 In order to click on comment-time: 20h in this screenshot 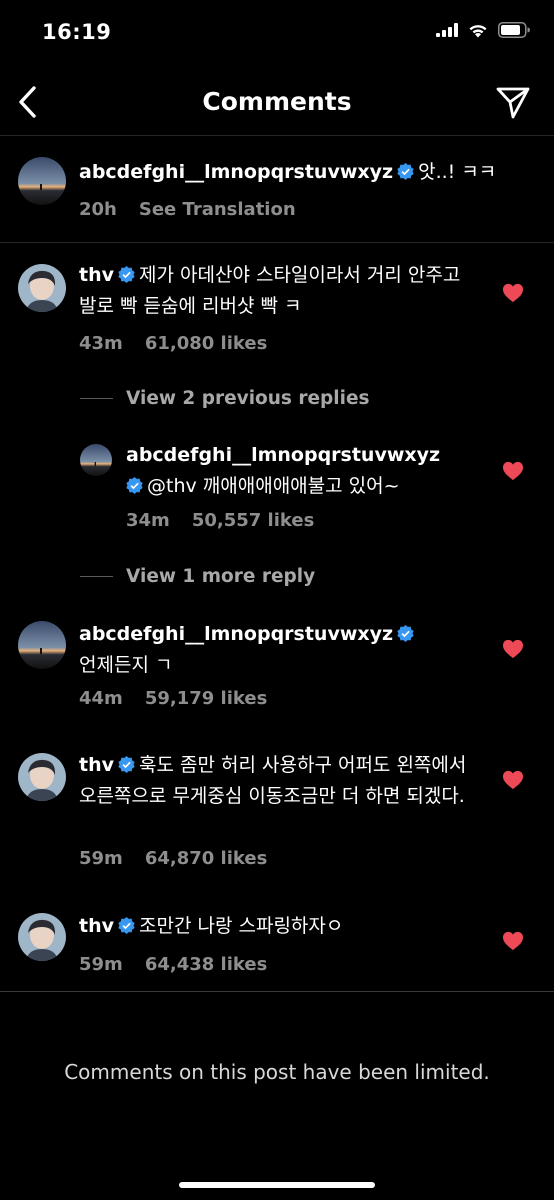, I will do `click(98, 209)`.